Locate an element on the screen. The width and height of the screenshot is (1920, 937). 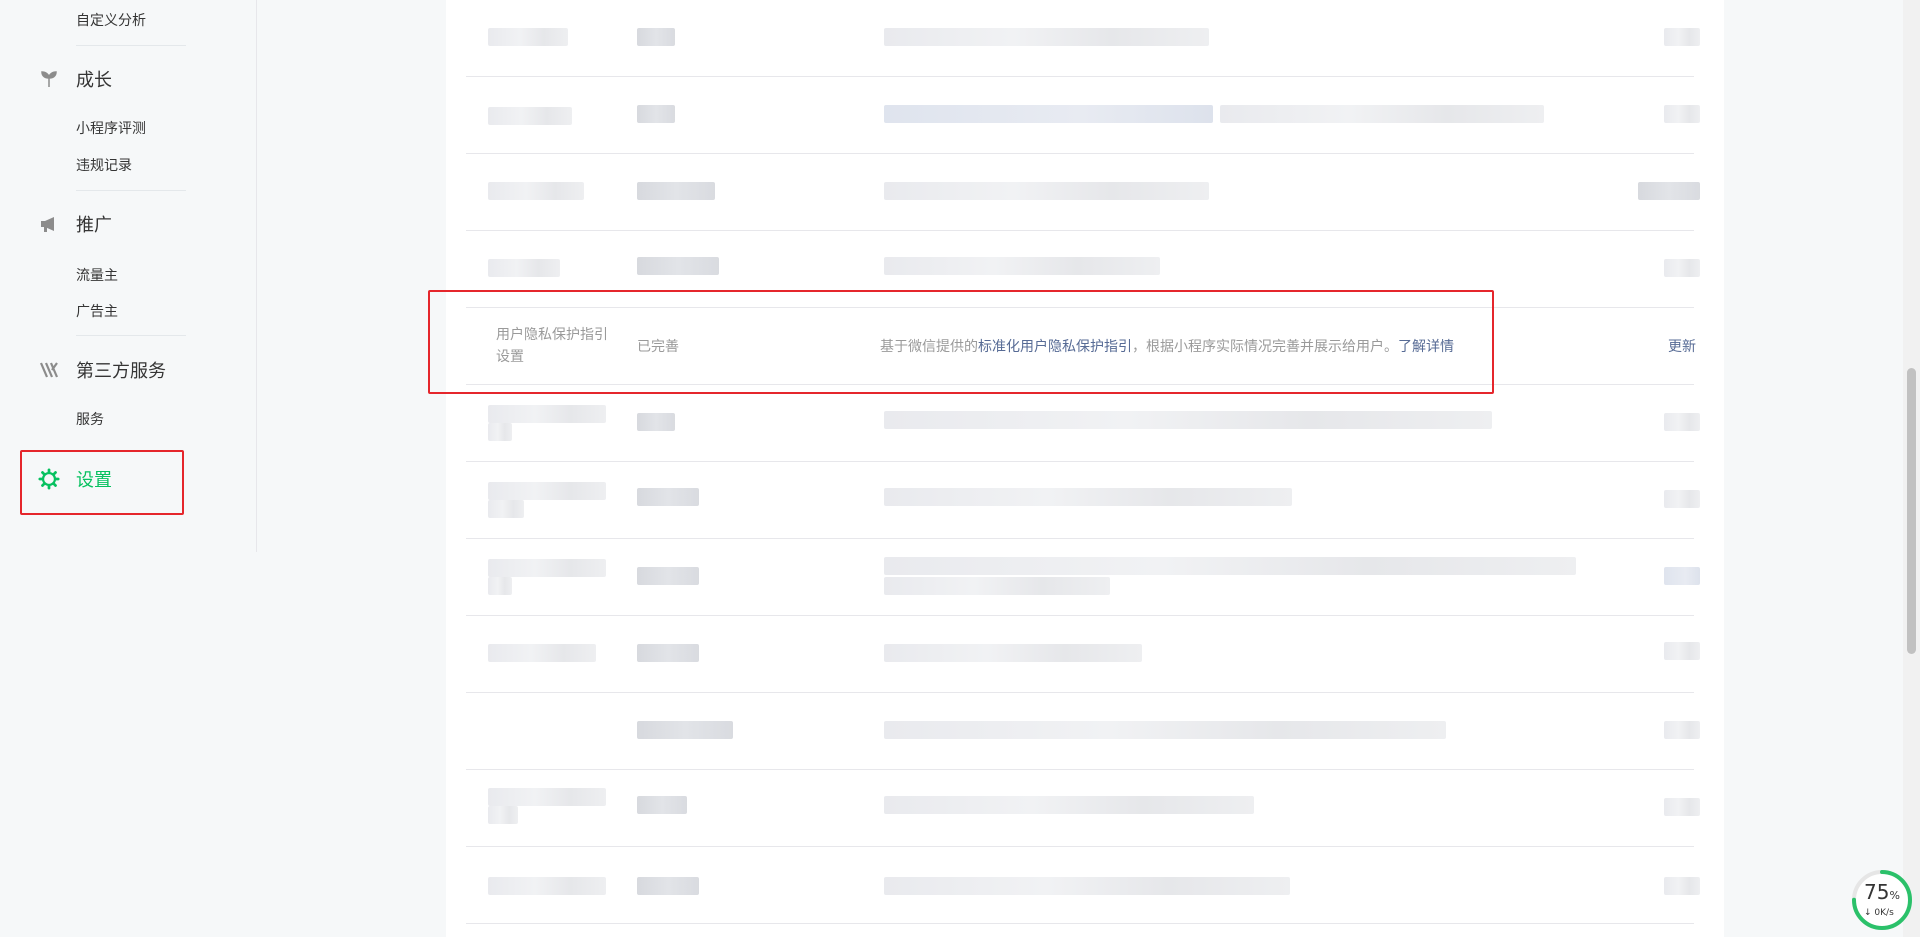
sidebar-item-violations: 违规记录 is located at coordinates (104, 165).